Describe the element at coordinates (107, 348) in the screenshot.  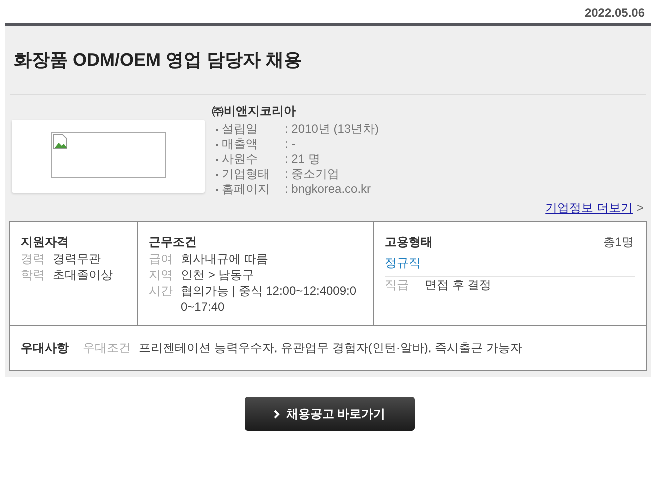
I see `field-label: 우대조건` at that location.